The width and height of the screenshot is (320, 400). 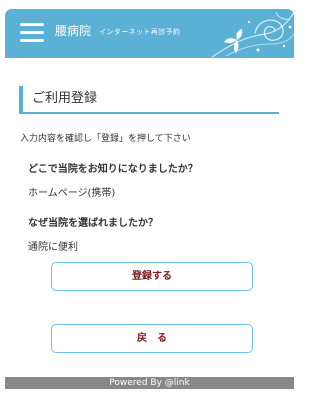 I want to click on header: 腰病院 インターネット再診予約, so click(x=149, y=33).